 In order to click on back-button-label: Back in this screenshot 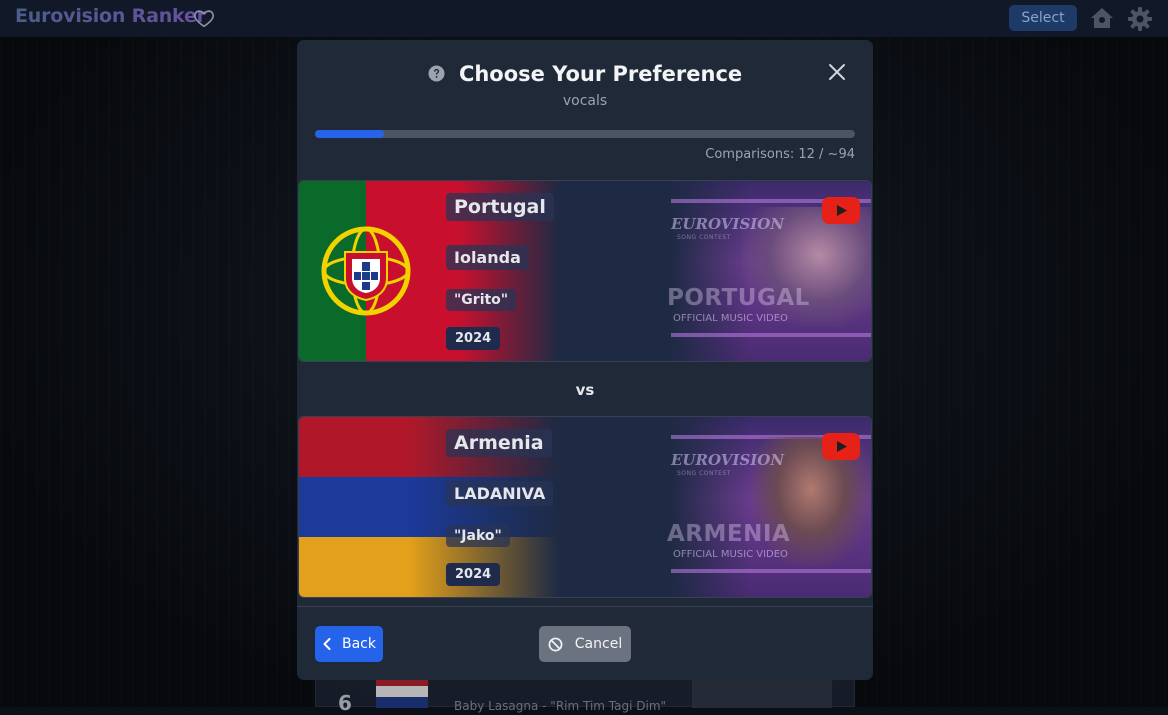, I will do `click(359, 644)`.